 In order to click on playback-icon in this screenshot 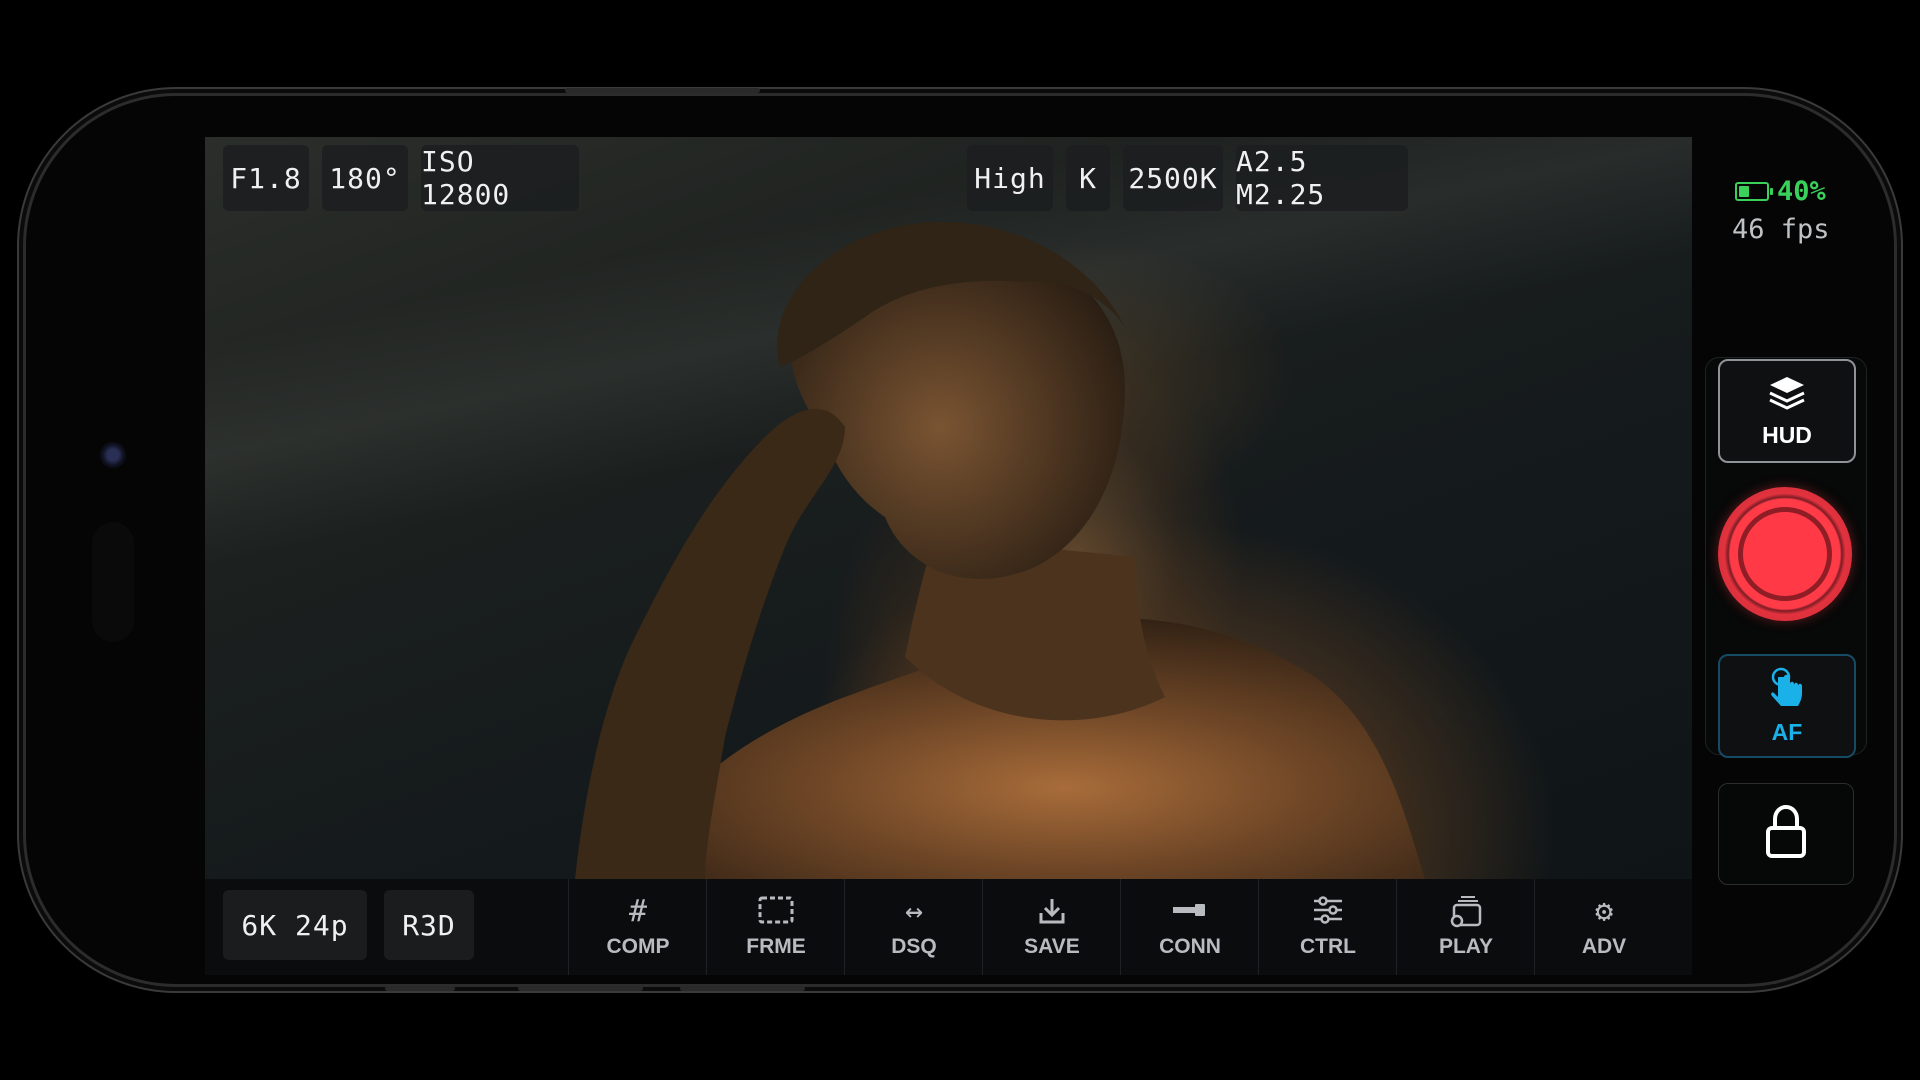, I will do `click(1466, 913)`.